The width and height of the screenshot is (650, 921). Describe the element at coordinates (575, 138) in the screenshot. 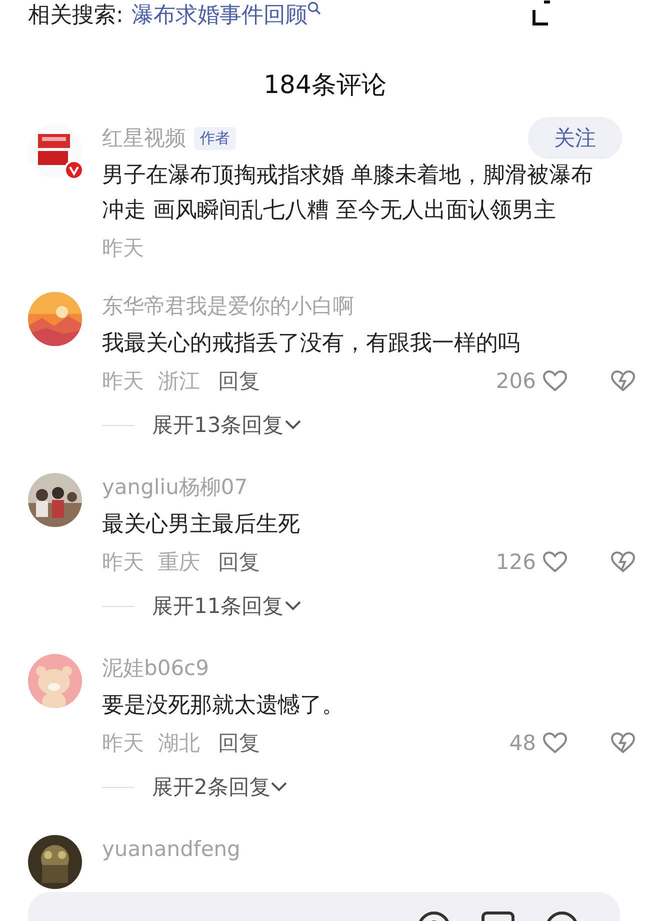

I see `follow-button: 关注` at that location.